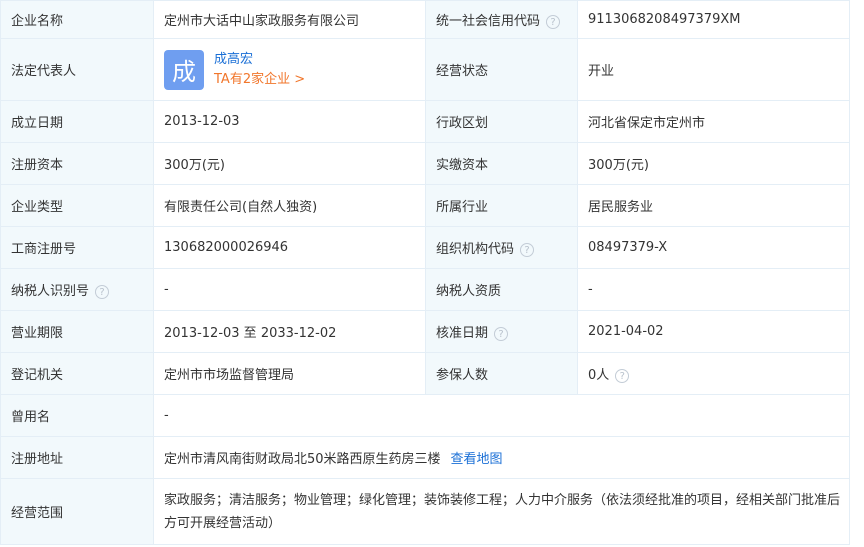  What do you see at coordinates (501, 163) in the screenshot?
I see `label-paid-capital: 实缴资本` at bounding box center [501, 163].